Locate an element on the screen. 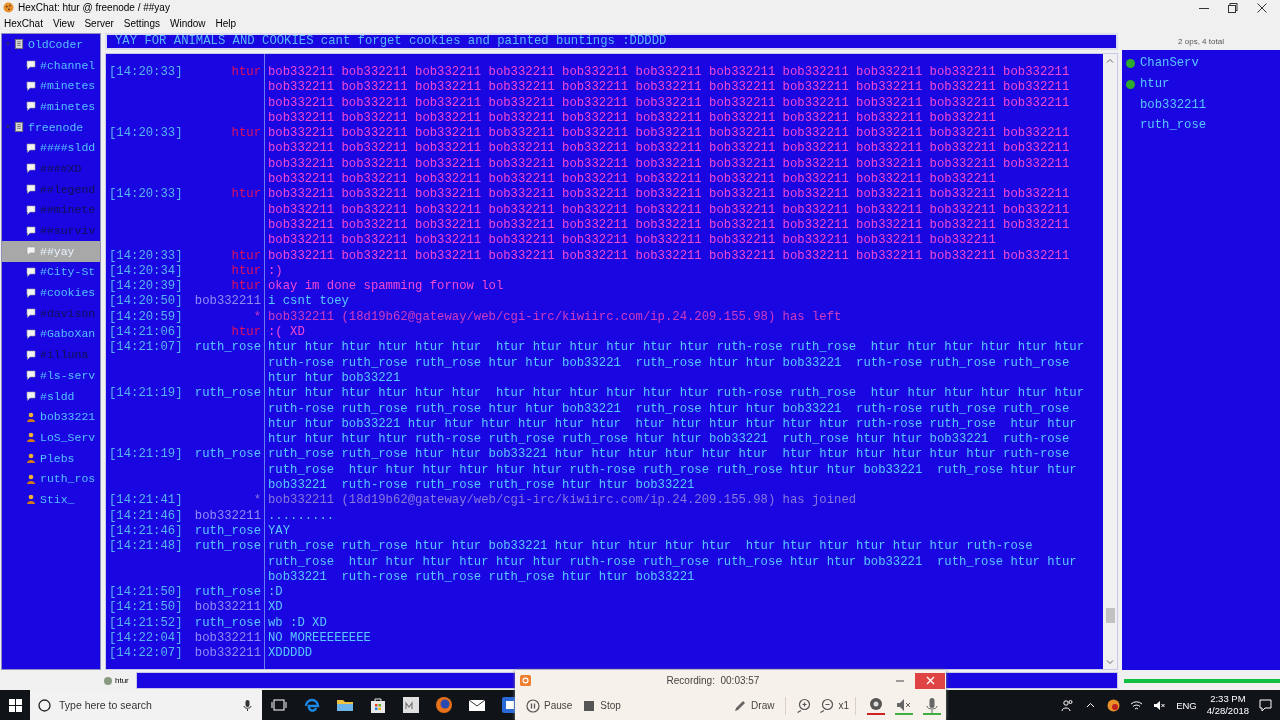 This screenshot has height=720, width=1280. message-text: wb :D XD is located at coordinates (297, 623).